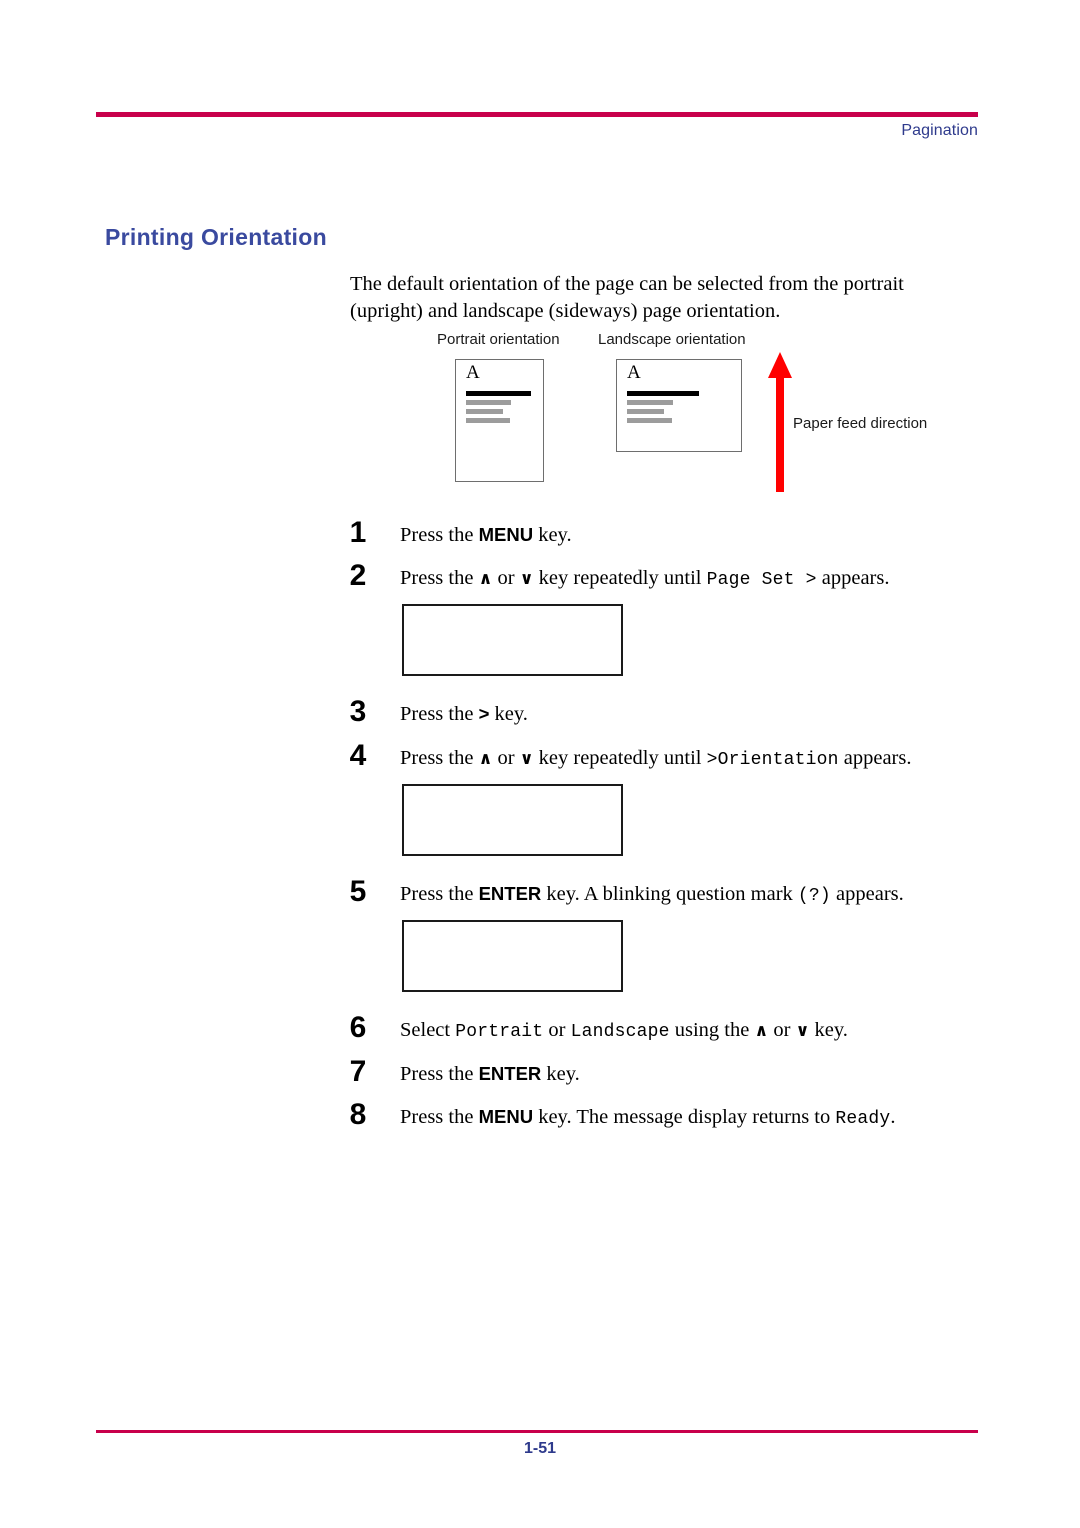 The height and width of the screenshot is (1528, 1080). I want to click on landscape-page-icon: A, so click(679, 405).